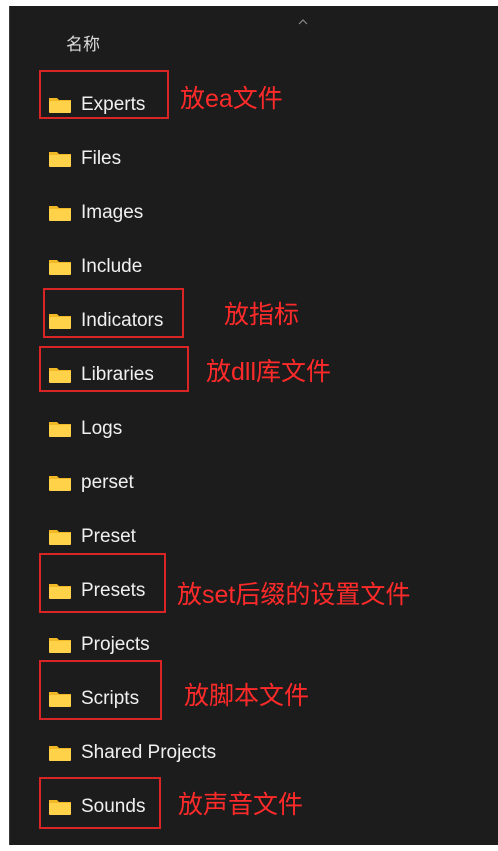 The image size is (498, 851). I want to click on folder-label: Include, so click(112, 266).